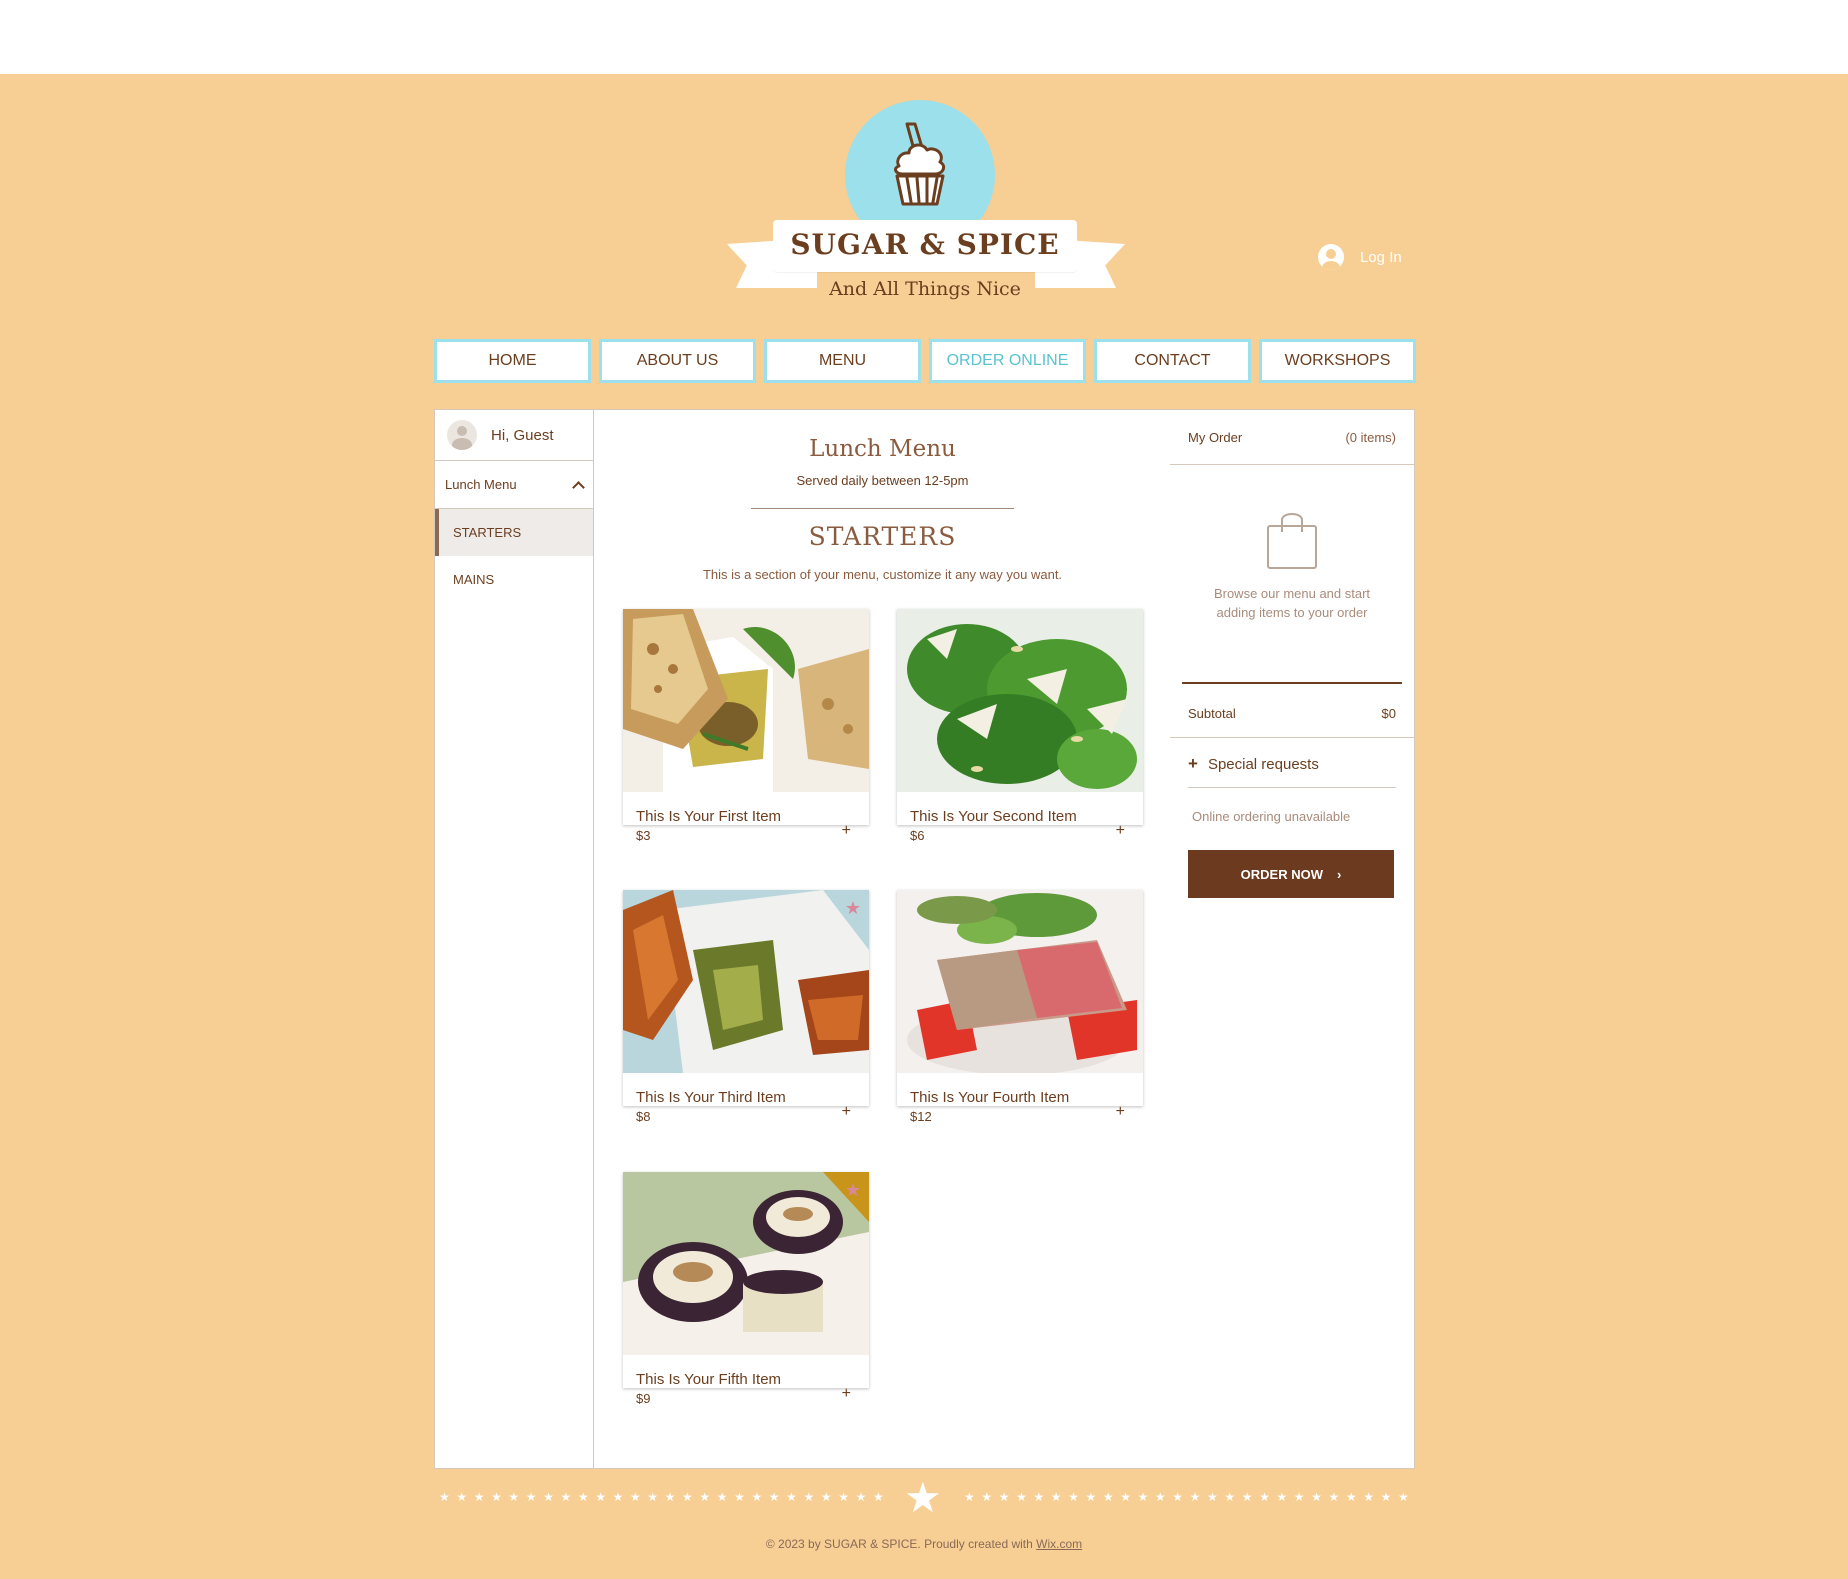 The image size is (1848, 1579). Describe the element at coordinates (1331, 257) in the screenshot. I see `user-avatar-icon` at that location.